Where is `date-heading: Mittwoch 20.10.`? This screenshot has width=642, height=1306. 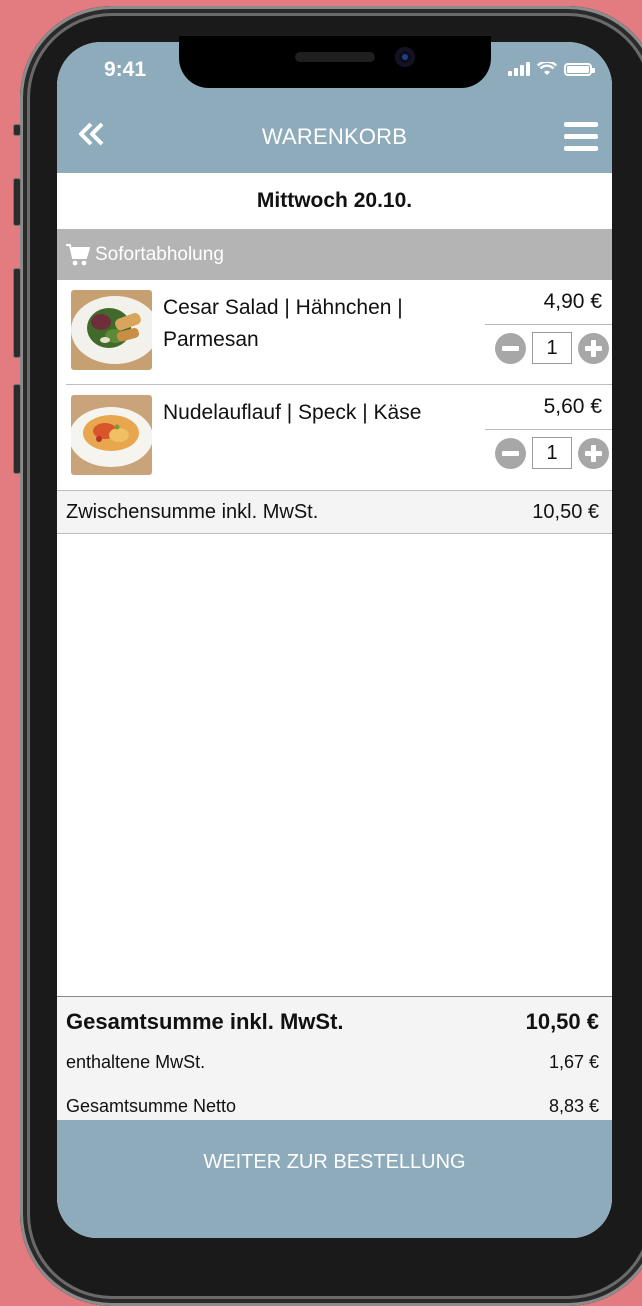
date-heading: Mittwoch 20.10. is located at coordinates (334, 200).